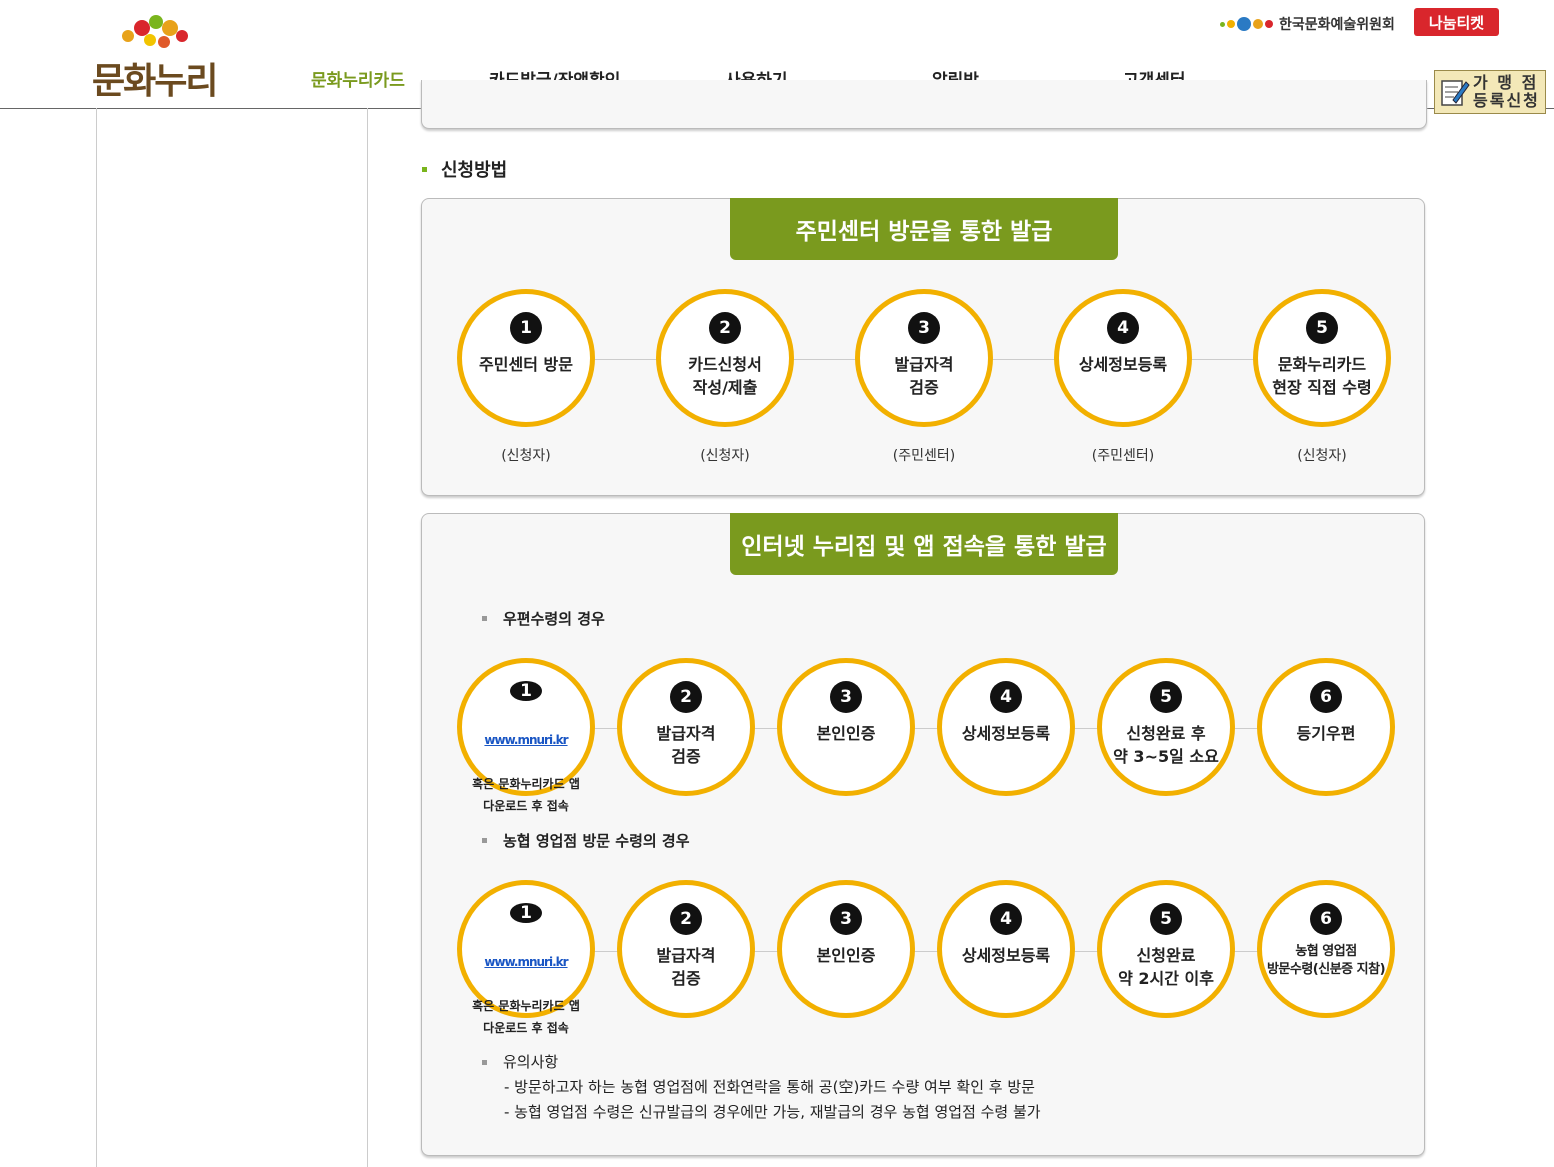  I want to click on notes-heading: 유의사항, so click(531, 1062).